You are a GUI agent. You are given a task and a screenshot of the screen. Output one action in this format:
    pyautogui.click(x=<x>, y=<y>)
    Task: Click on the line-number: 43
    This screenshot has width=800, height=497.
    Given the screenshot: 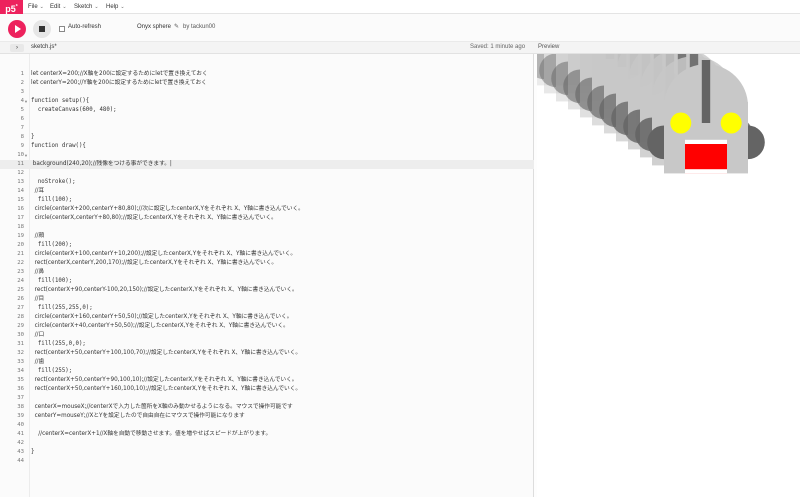 What is the action you would take?
    pyautogui.click(x=20, y=452)
    